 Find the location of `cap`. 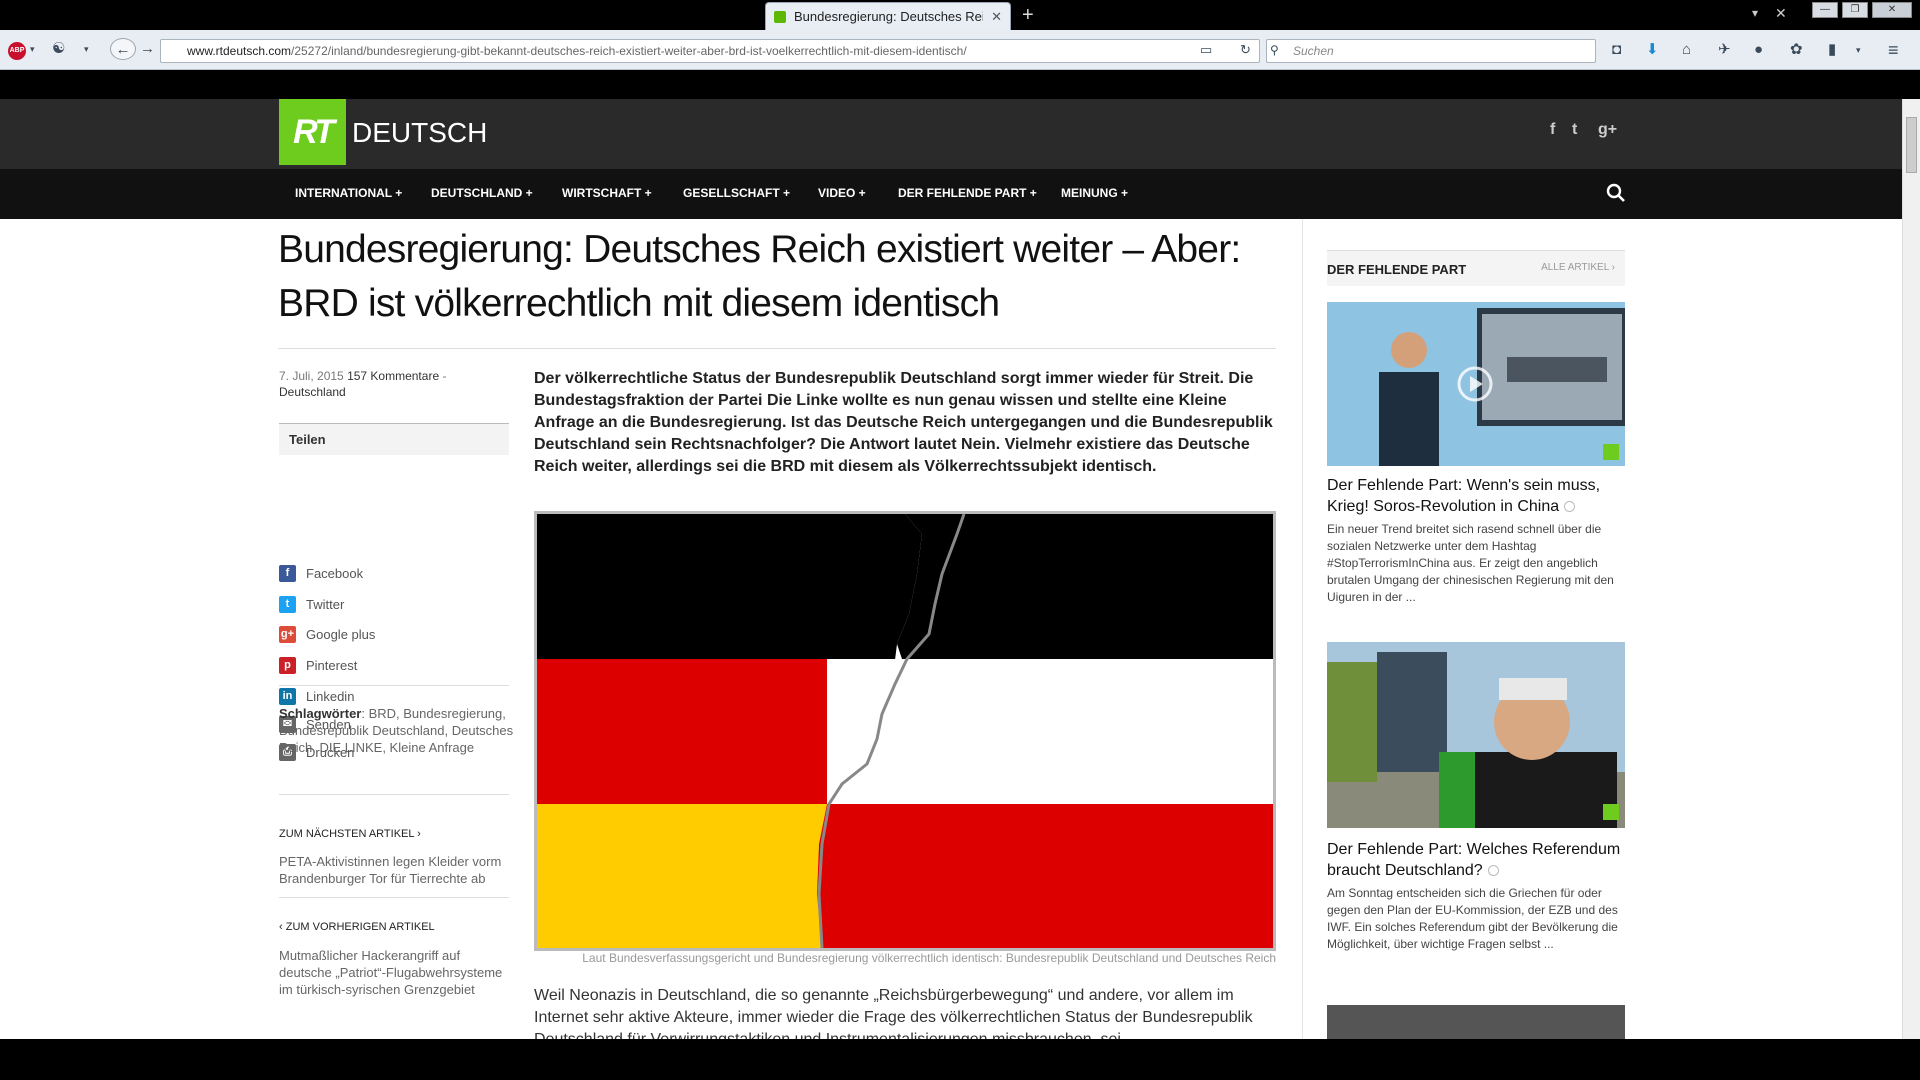

cap is located at coordinates (1533, 689).